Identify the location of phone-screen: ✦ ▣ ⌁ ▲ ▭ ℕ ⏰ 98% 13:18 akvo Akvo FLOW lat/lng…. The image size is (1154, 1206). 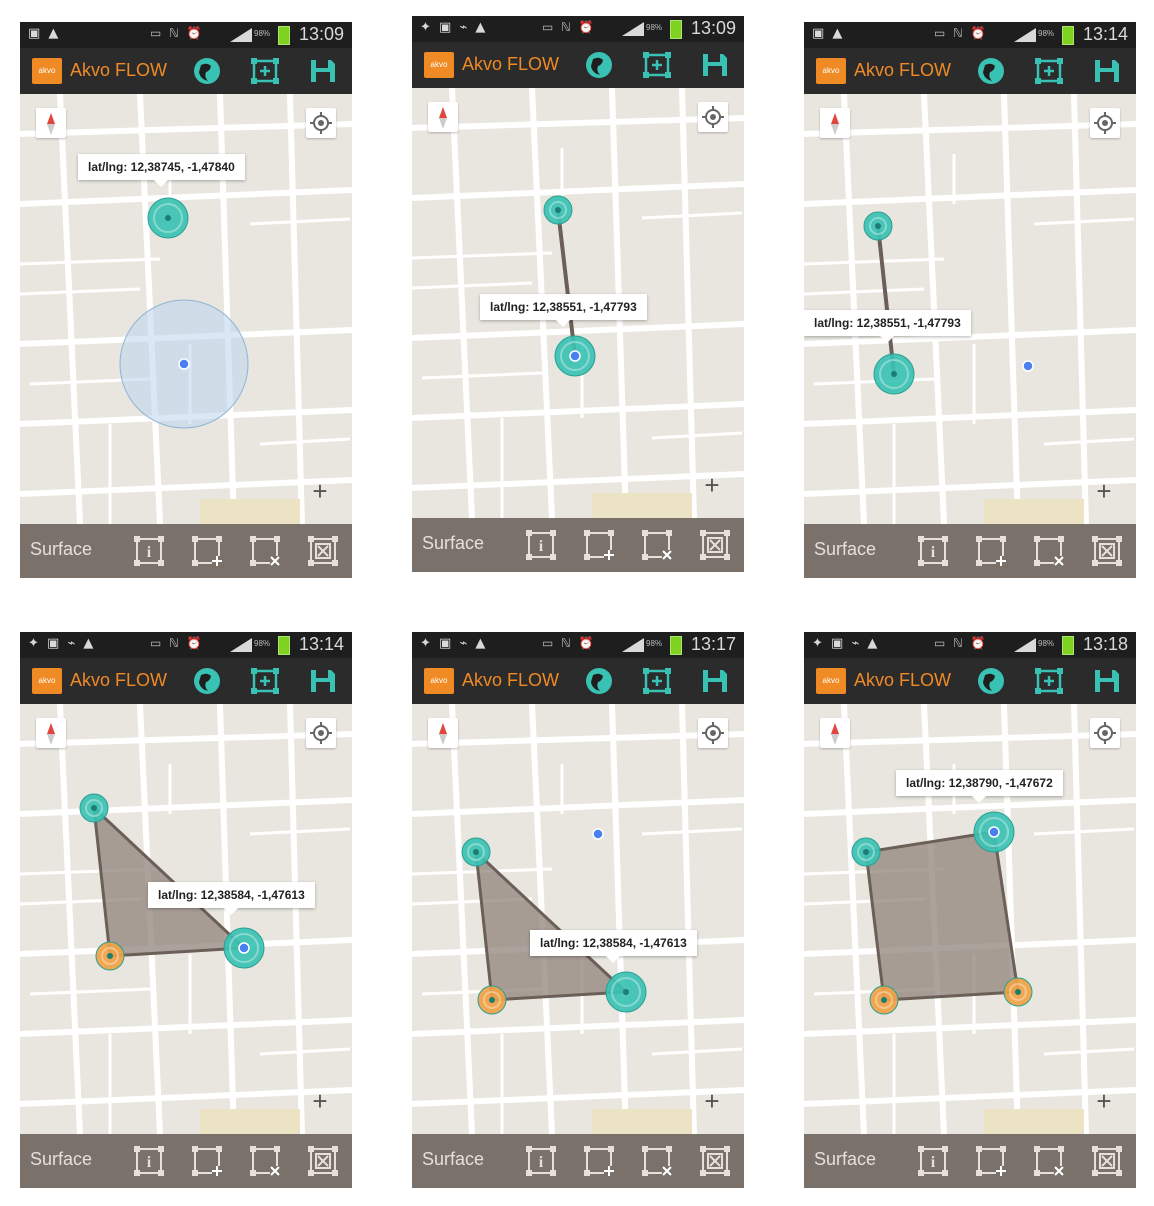
(970, 910).